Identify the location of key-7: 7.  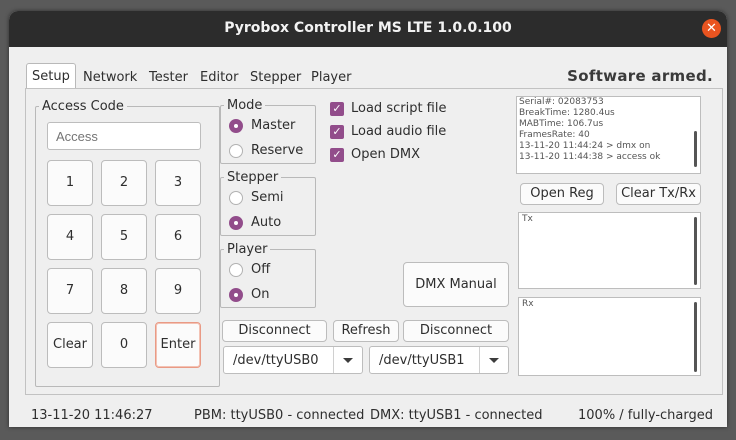
(70, 291).